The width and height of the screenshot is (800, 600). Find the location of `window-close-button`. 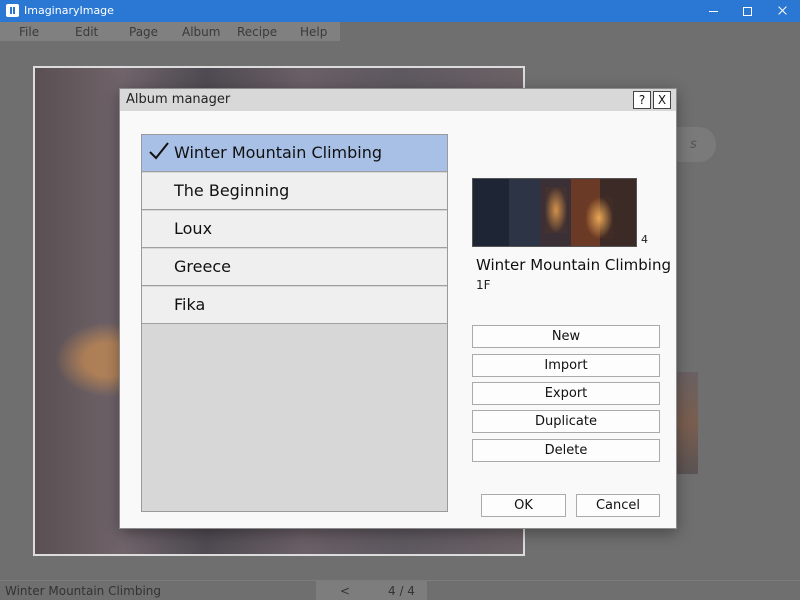

window-close-button is located at coordinates (782, 11).